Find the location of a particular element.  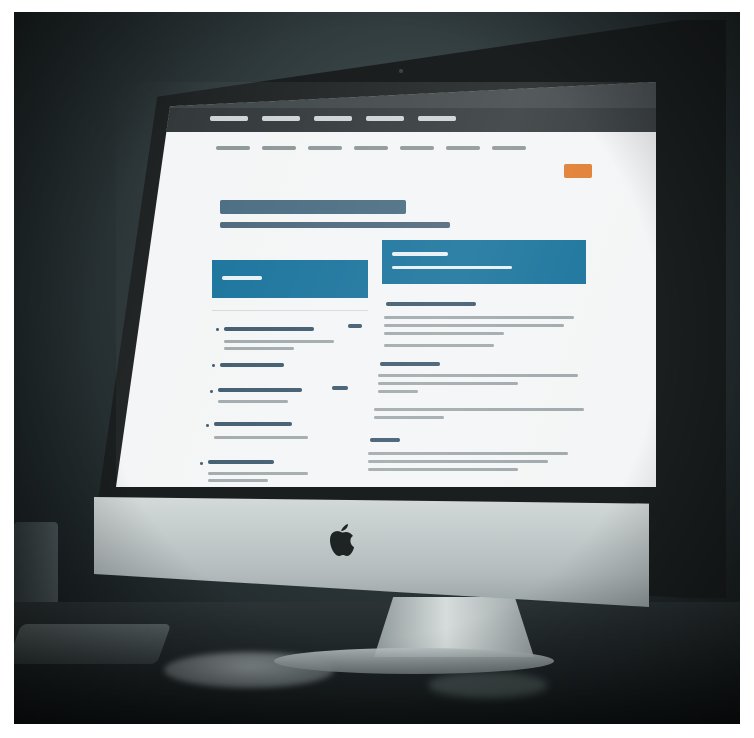

page-subtitle is located at coordinates (335, 225).